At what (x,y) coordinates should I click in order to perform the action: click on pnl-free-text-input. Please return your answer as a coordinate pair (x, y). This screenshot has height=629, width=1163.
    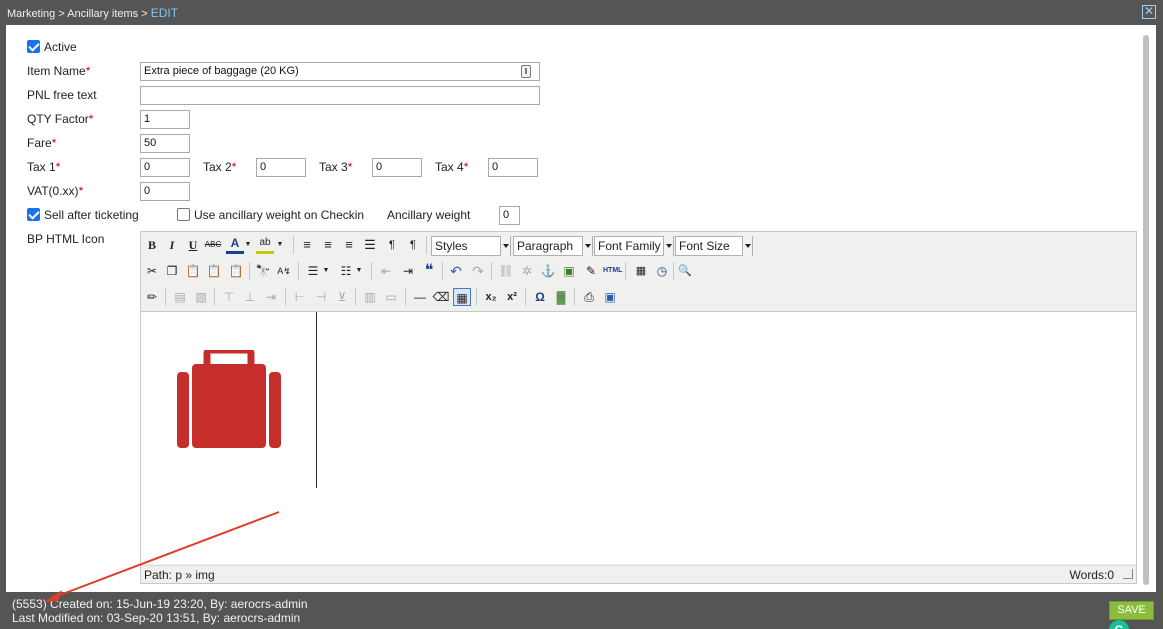
    Looking at the image, I should click on (340, 95).